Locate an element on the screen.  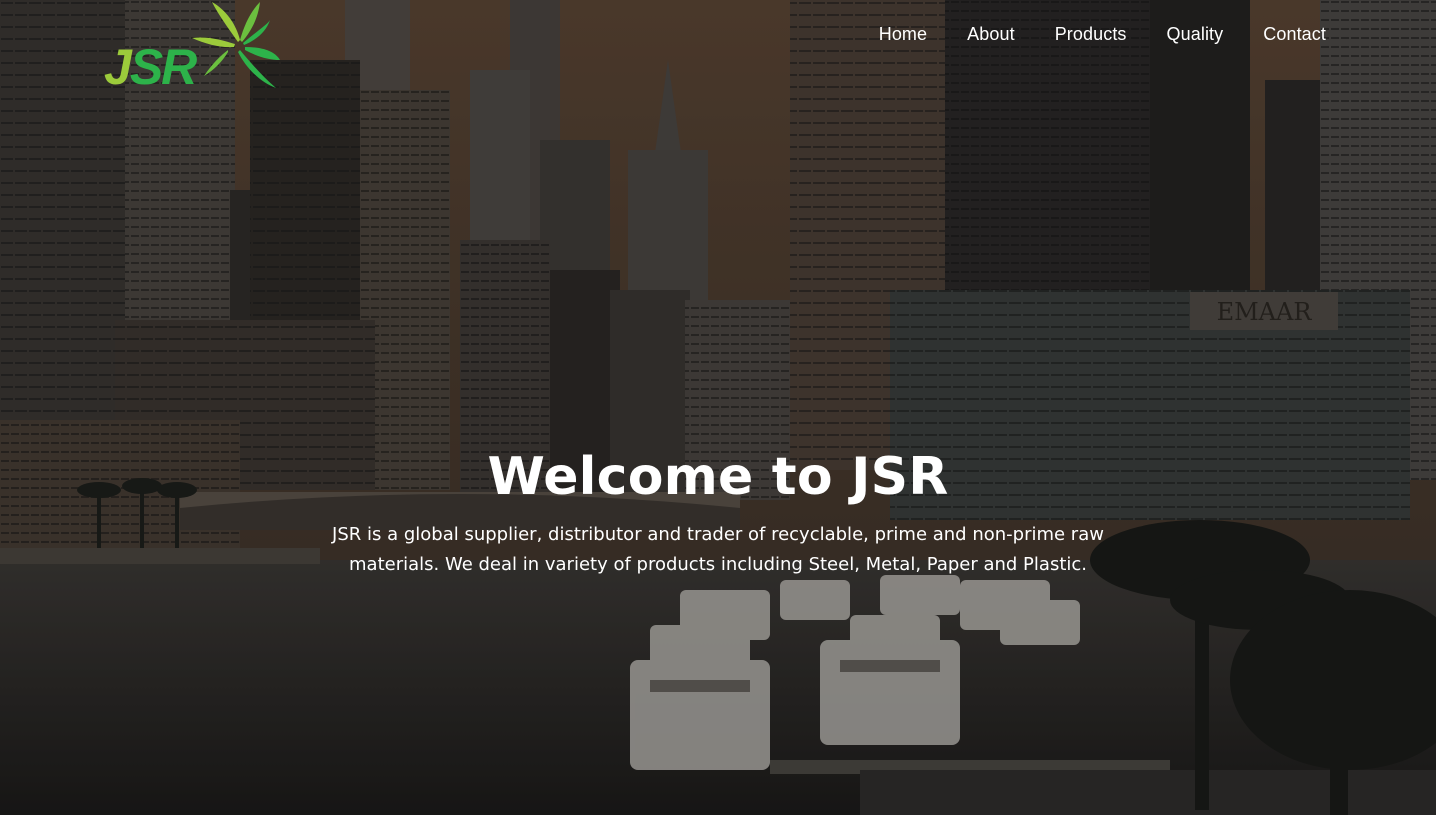
nav-link-products: Products is located at coordinates (1091, 34).